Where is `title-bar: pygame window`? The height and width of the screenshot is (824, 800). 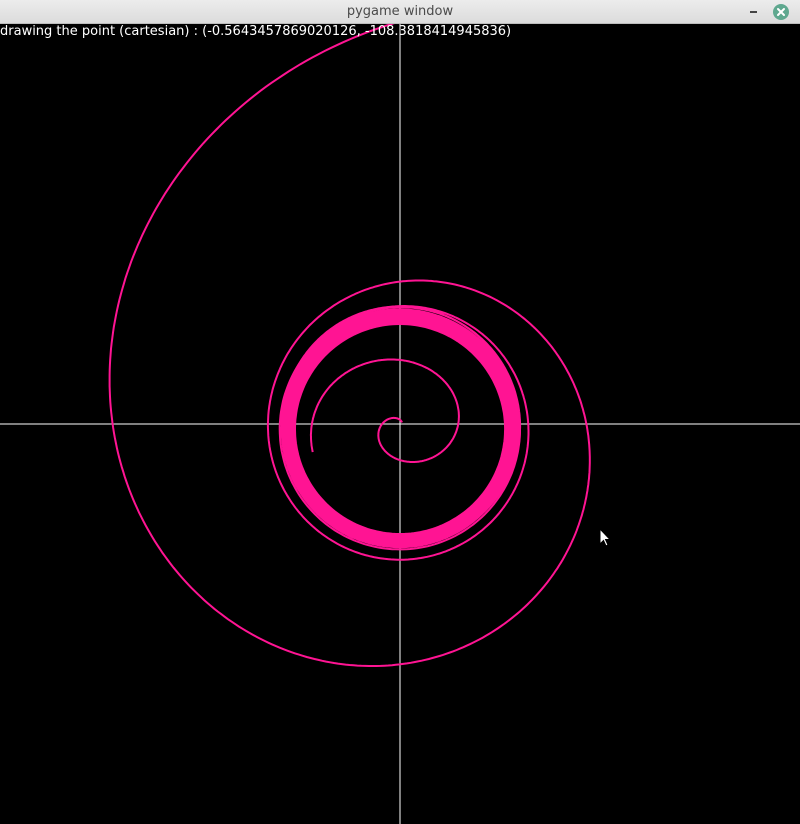 title-bar: pygame window is located at coordinates (400, 12).